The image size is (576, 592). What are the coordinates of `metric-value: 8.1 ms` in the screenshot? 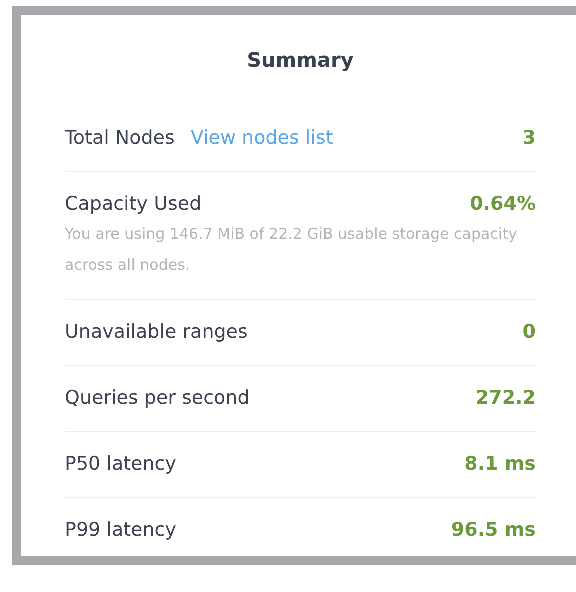 It's located at (500, 464).